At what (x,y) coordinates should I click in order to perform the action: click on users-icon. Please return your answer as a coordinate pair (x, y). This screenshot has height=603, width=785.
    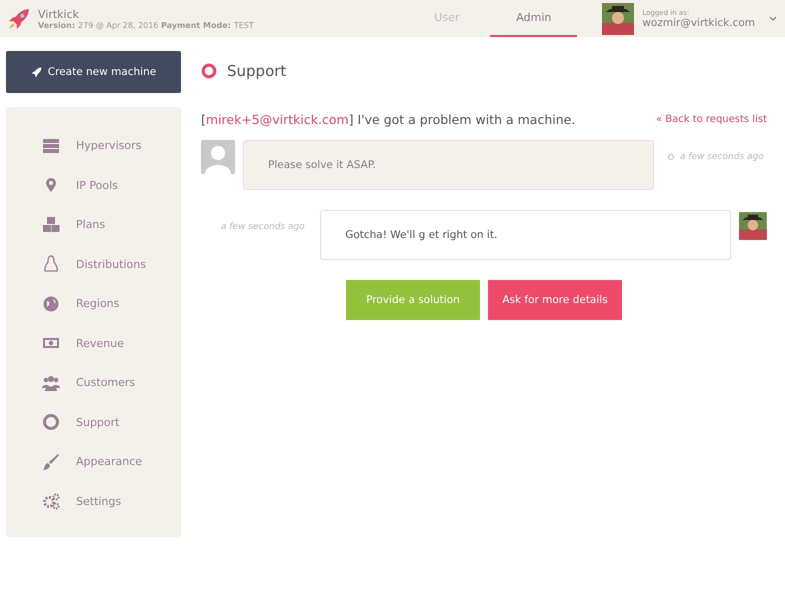
    Looking at the image, I should click on (51, 383).